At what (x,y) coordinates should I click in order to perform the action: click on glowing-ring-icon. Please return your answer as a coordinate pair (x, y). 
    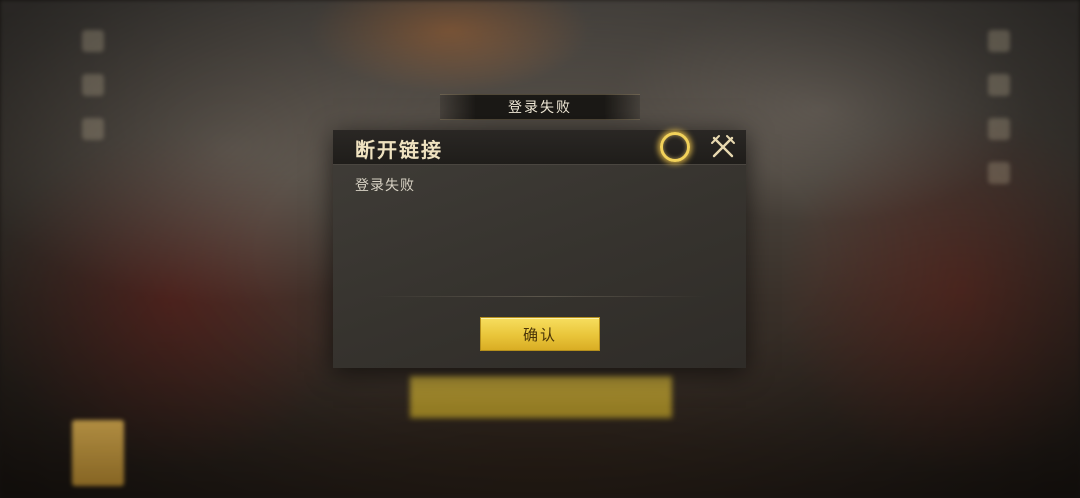
    Looking at the image, I should click on (675, 147).